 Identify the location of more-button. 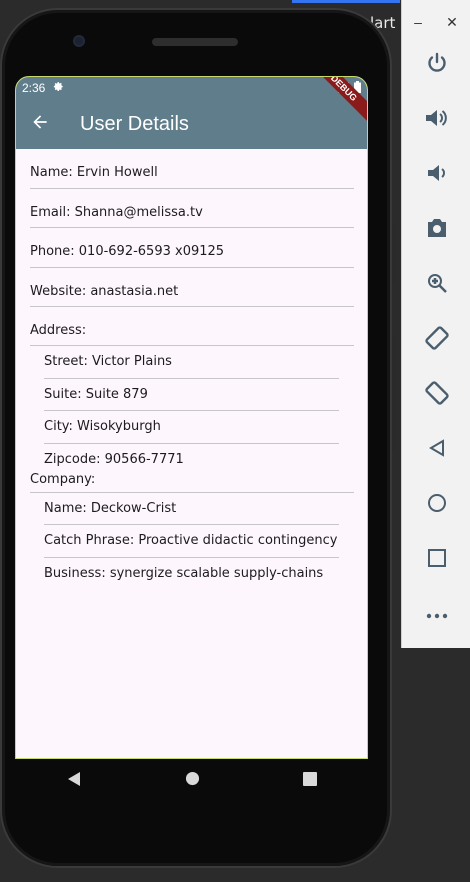
(437, 615).